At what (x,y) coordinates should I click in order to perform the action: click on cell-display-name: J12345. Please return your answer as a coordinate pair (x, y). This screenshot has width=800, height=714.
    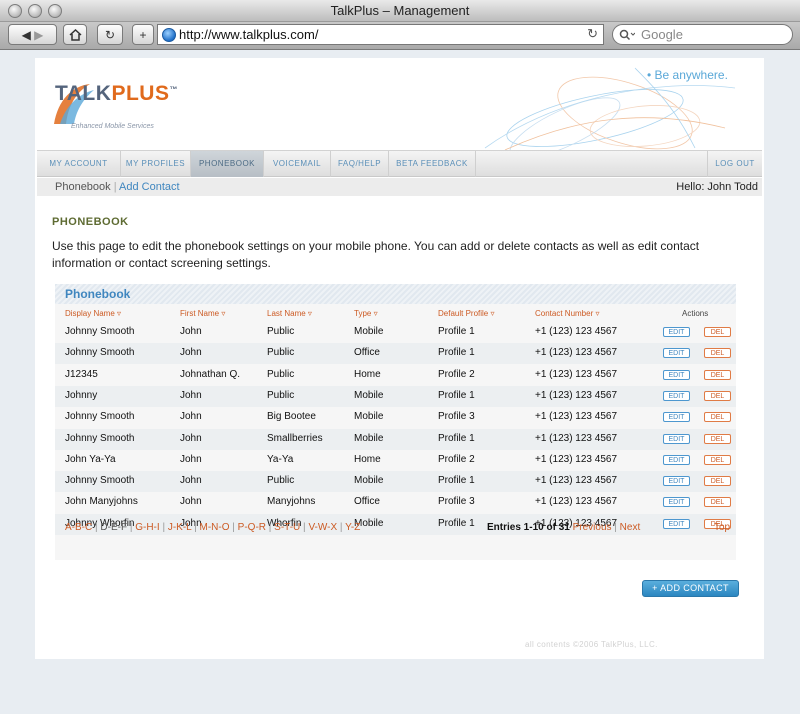
    Looking at the image, I should click on (81, 374).